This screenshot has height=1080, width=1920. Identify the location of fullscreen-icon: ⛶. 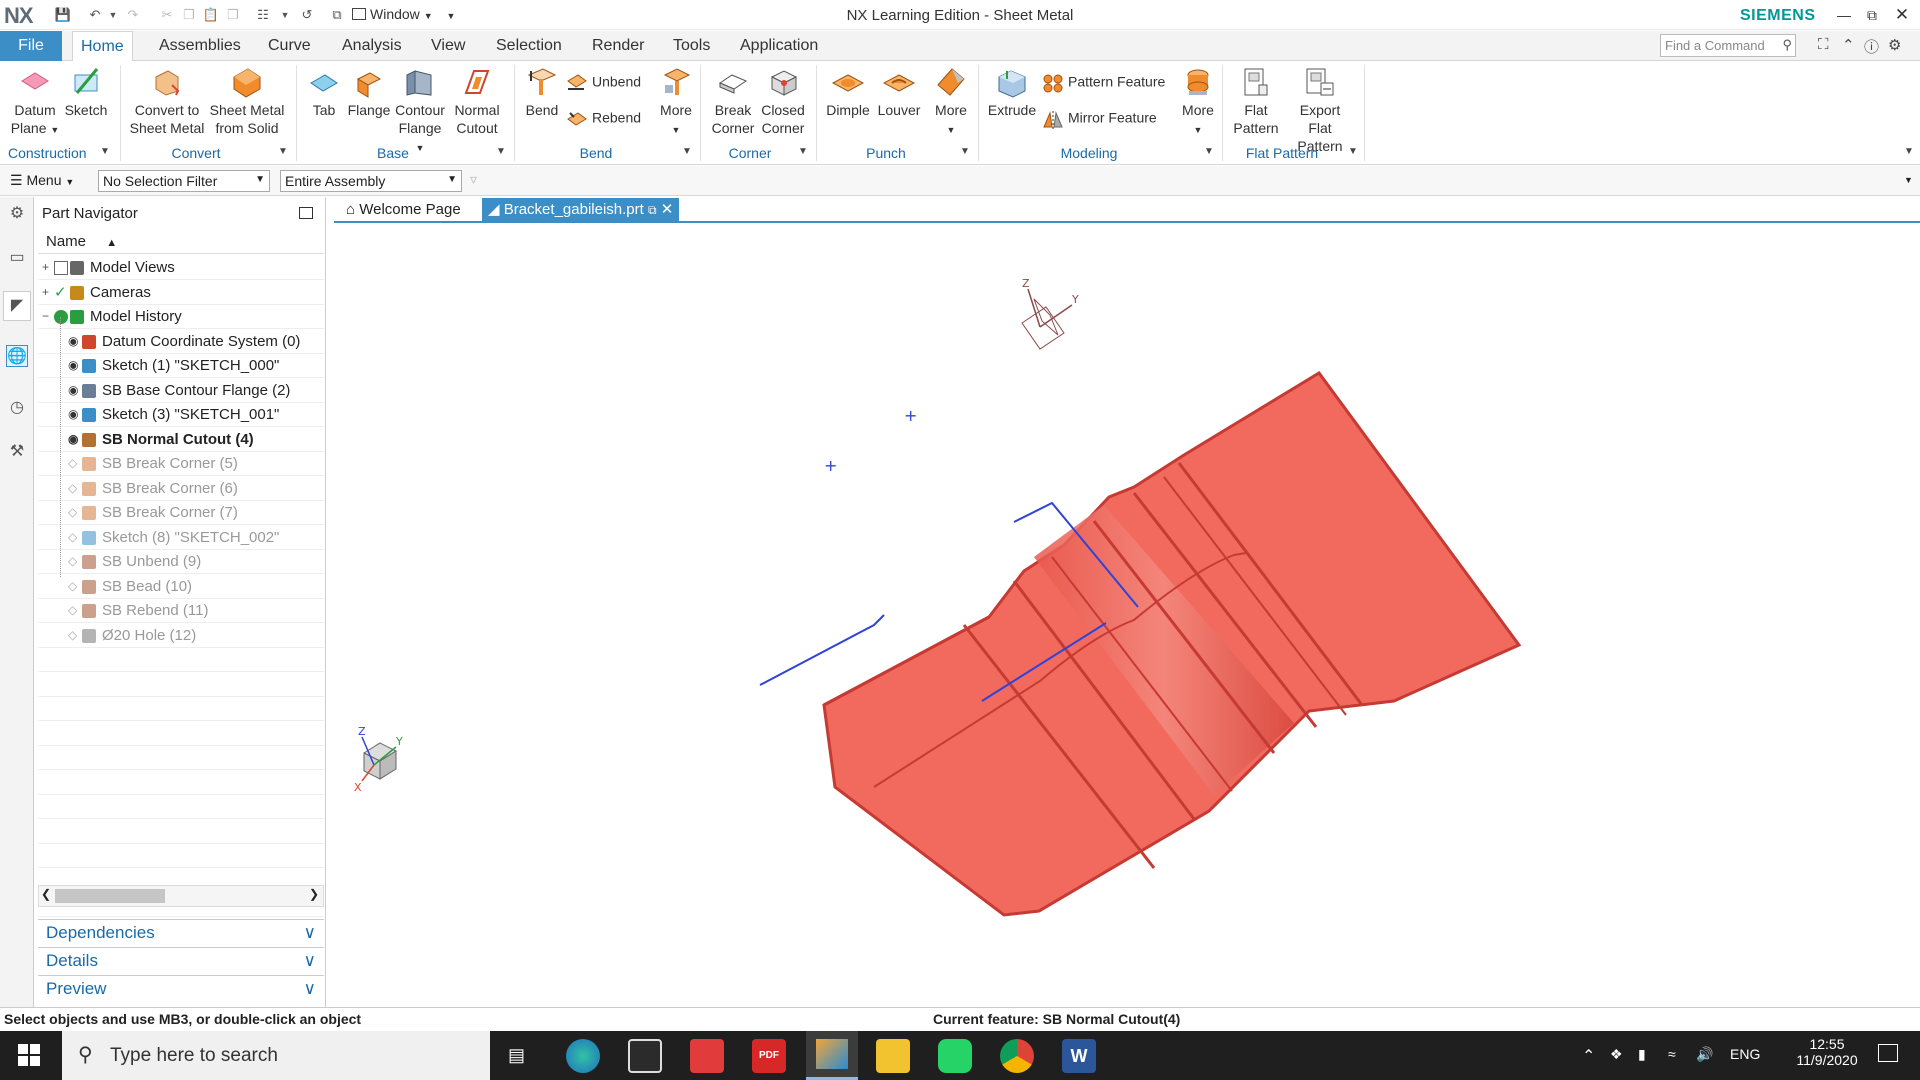
(1823, 44).